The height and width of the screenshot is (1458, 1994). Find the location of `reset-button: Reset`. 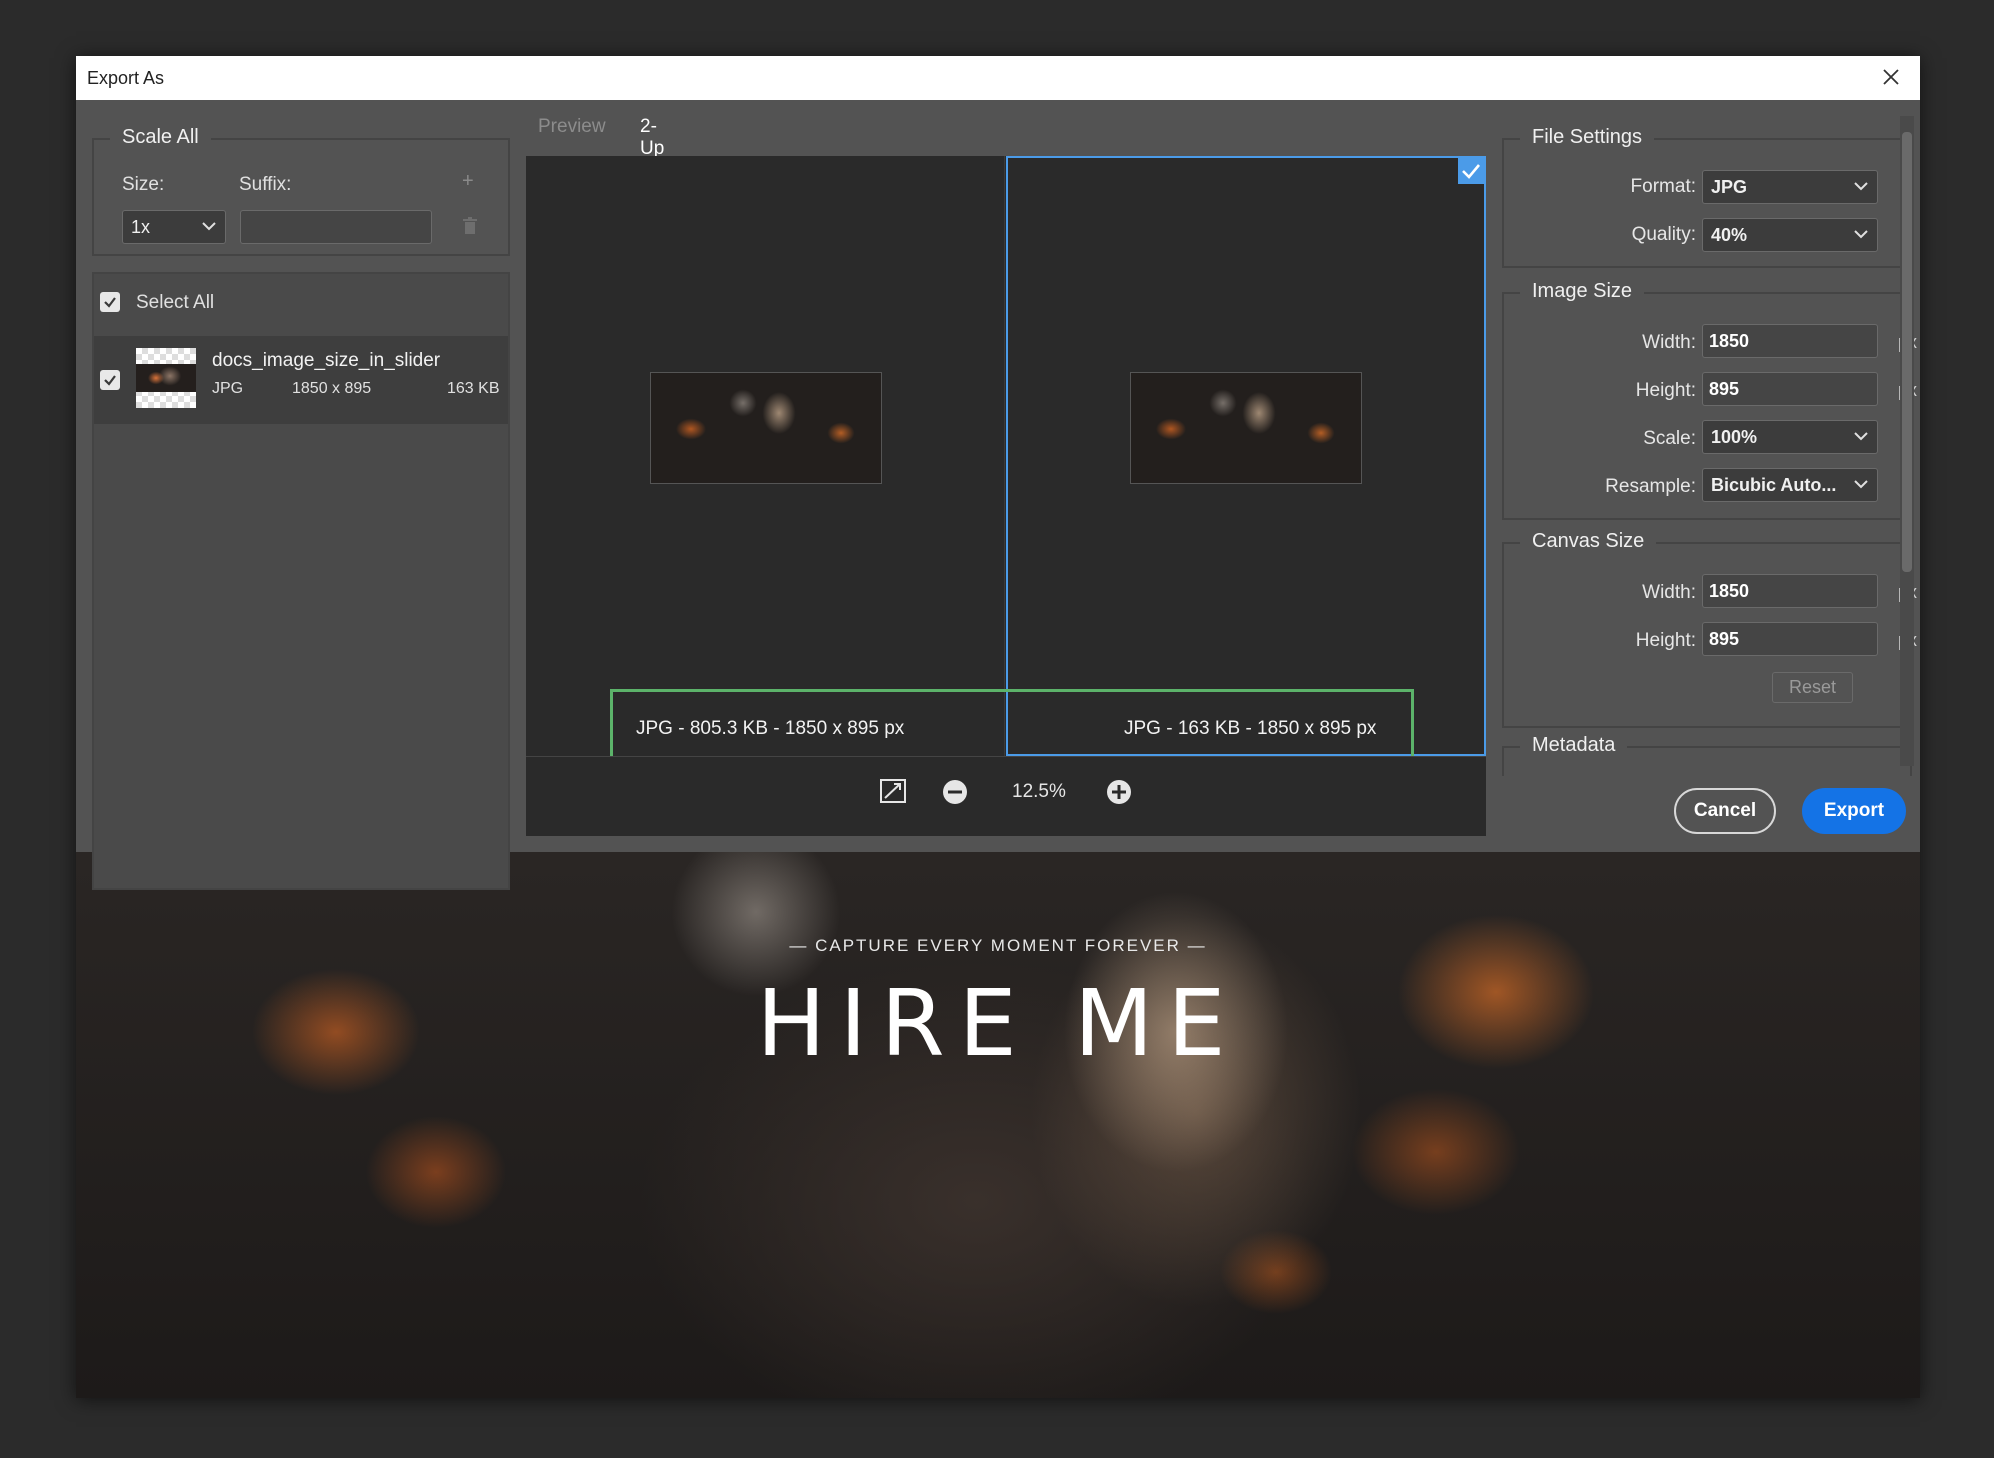

reset-button: Reset is located at coordinates (1813, 687).